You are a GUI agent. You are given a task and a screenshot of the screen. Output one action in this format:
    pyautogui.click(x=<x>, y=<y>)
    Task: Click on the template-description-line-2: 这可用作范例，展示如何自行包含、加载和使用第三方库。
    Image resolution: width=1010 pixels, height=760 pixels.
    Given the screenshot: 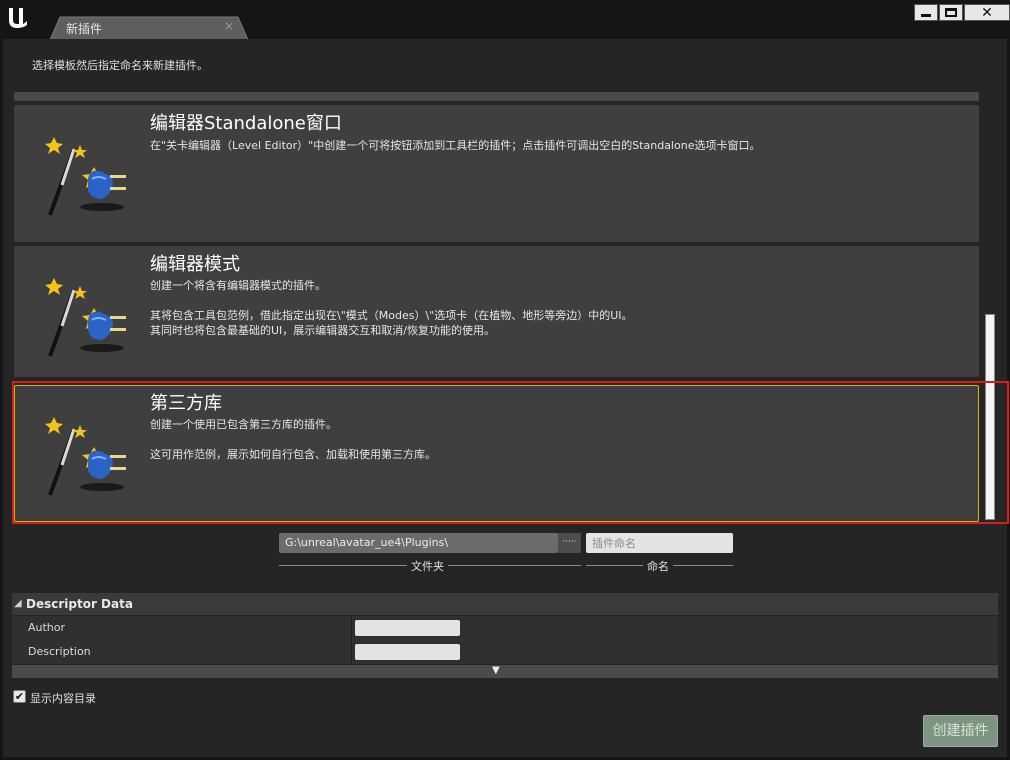 What is the action you would take?
    pyautogui.click(x=293, y=454)
    